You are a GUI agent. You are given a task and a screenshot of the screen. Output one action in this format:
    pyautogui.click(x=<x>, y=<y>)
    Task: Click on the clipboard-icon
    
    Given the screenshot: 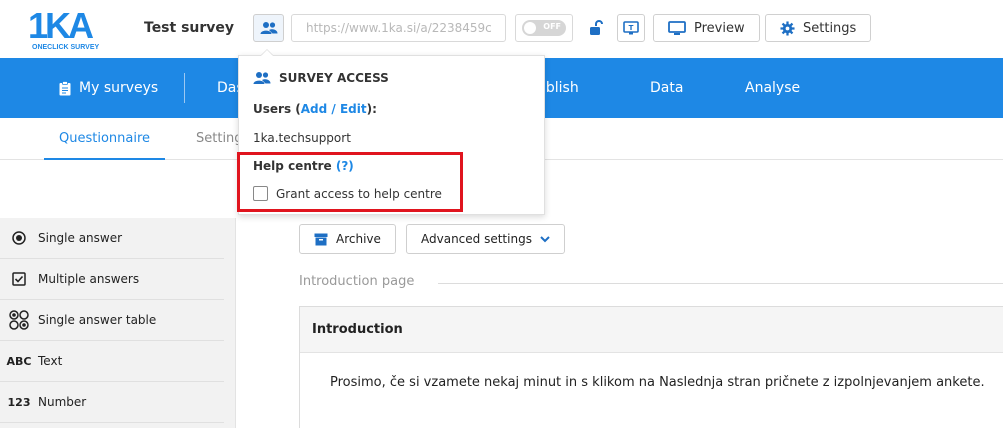 What is the action you would take?
    pyautogui.click(x=65, y=87)
    